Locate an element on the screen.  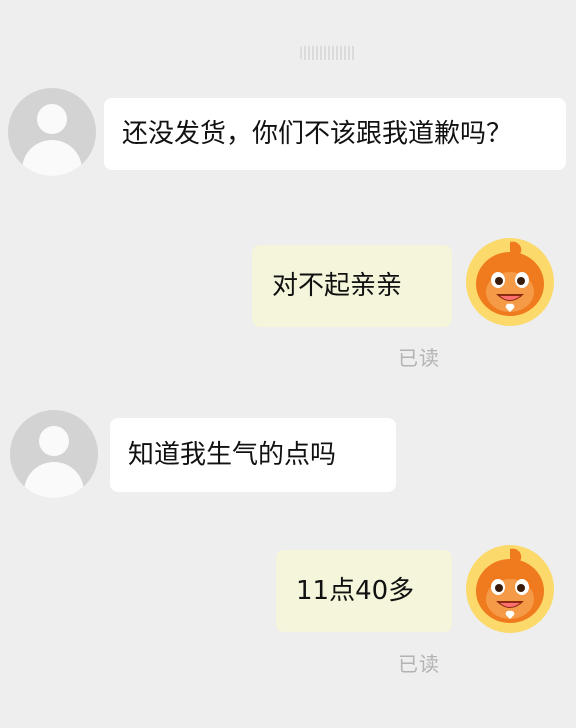
message-bubble-outgoing: 对不起亲亲 is located at coordinates (352, 286).